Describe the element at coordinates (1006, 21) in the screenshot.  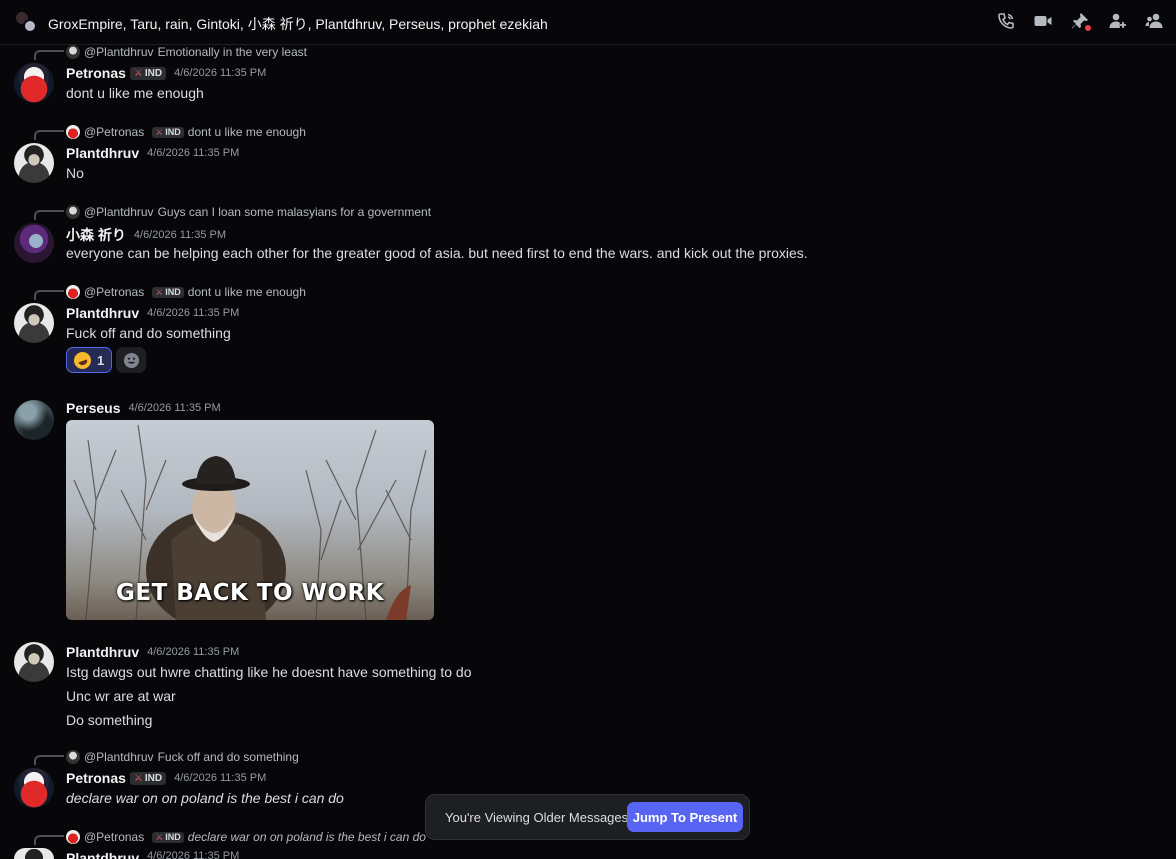
I see `phone-call-icon` at that location.